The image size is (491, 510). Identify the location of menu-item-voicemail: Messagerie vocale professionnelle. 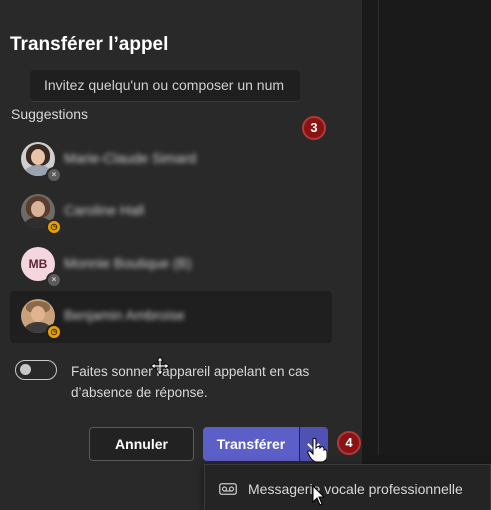
(348, 490).